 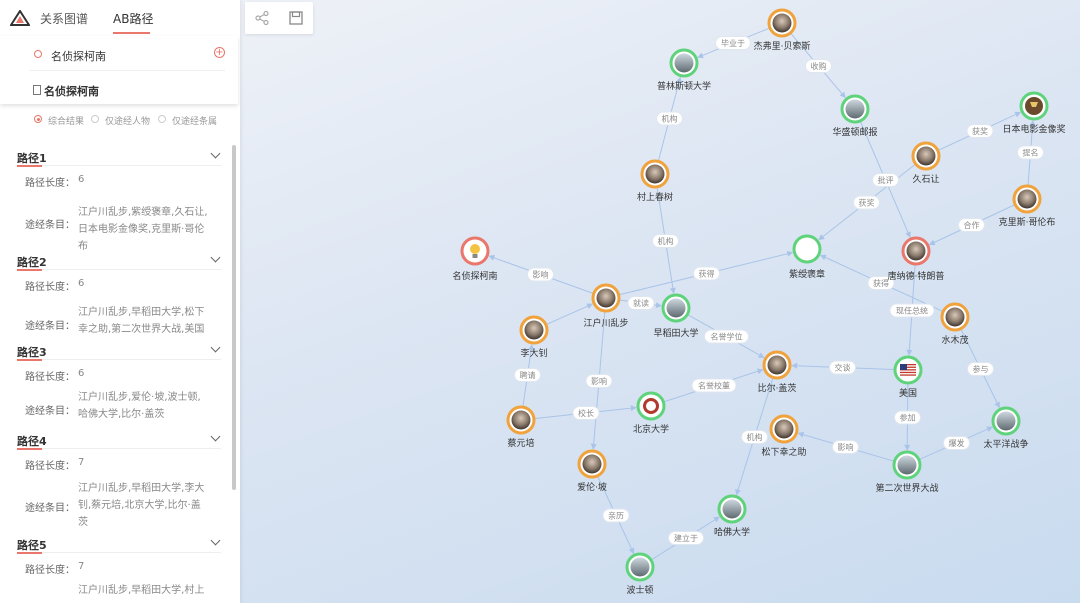 I want to click on graph-node-pacific: 太平洋战争, so click(x=1006, y=428).